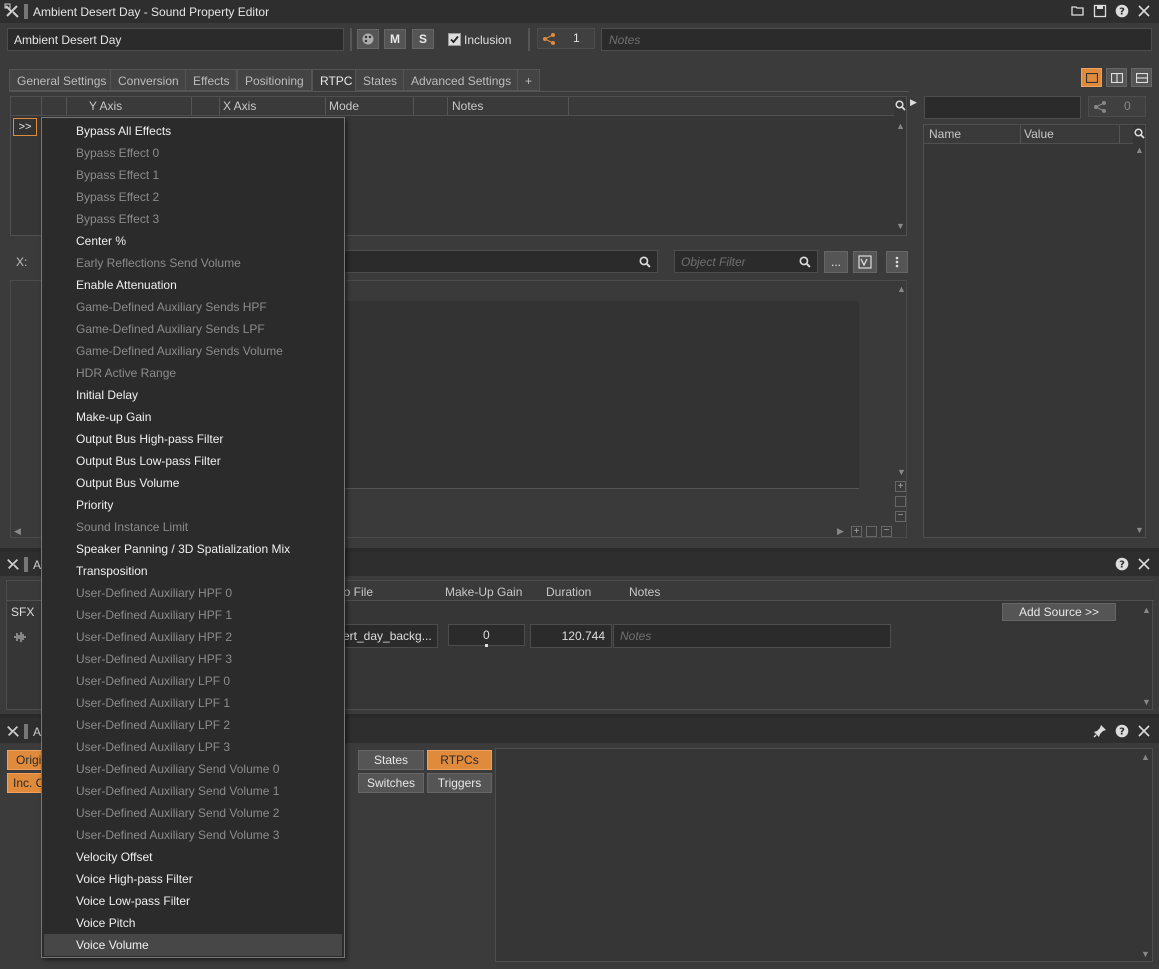 The height and width of the screenshot is (969, 1159). I want to click on menu-item: HDR Active Range, so click(193, 373).